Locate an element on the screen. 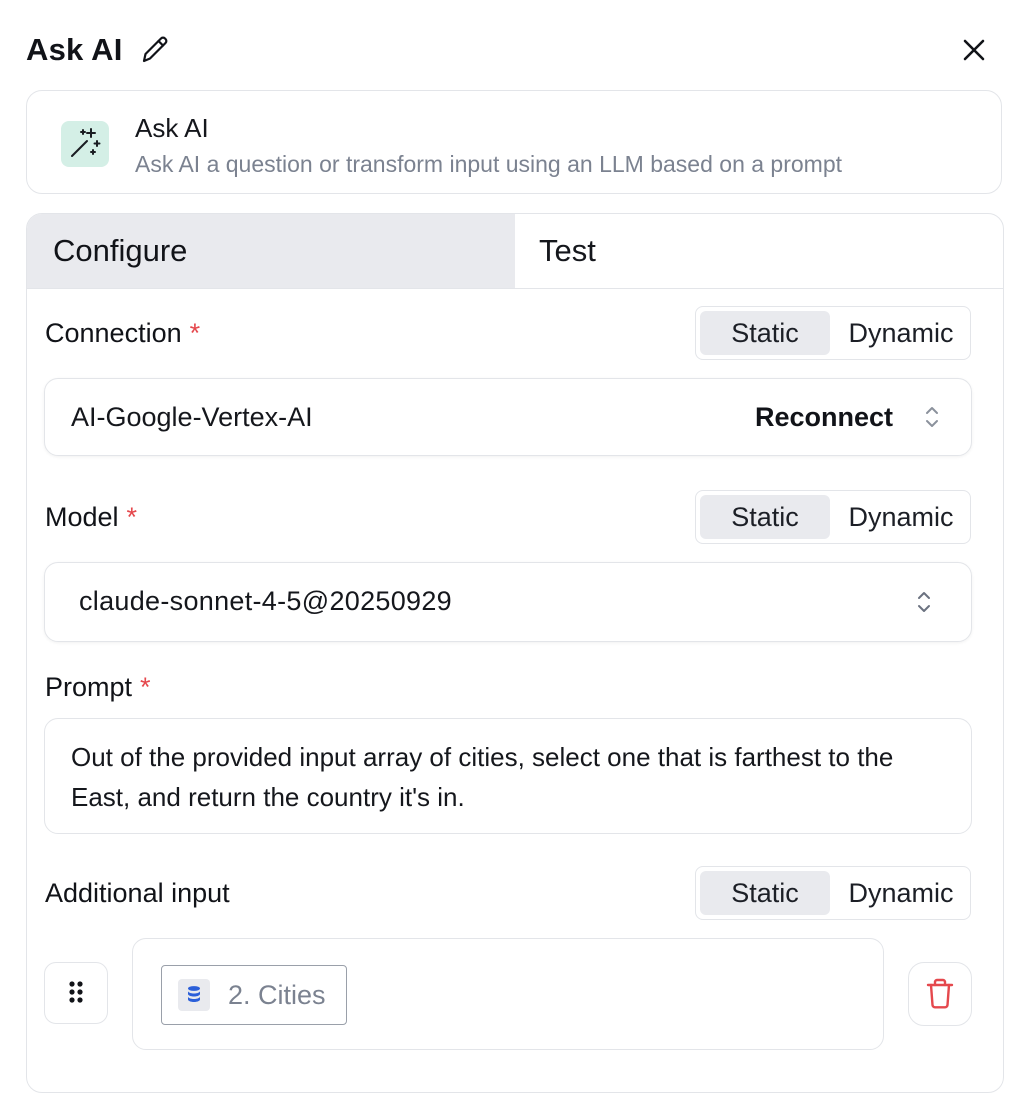  page-title: Ask AI is located at coordinates (74, 49).